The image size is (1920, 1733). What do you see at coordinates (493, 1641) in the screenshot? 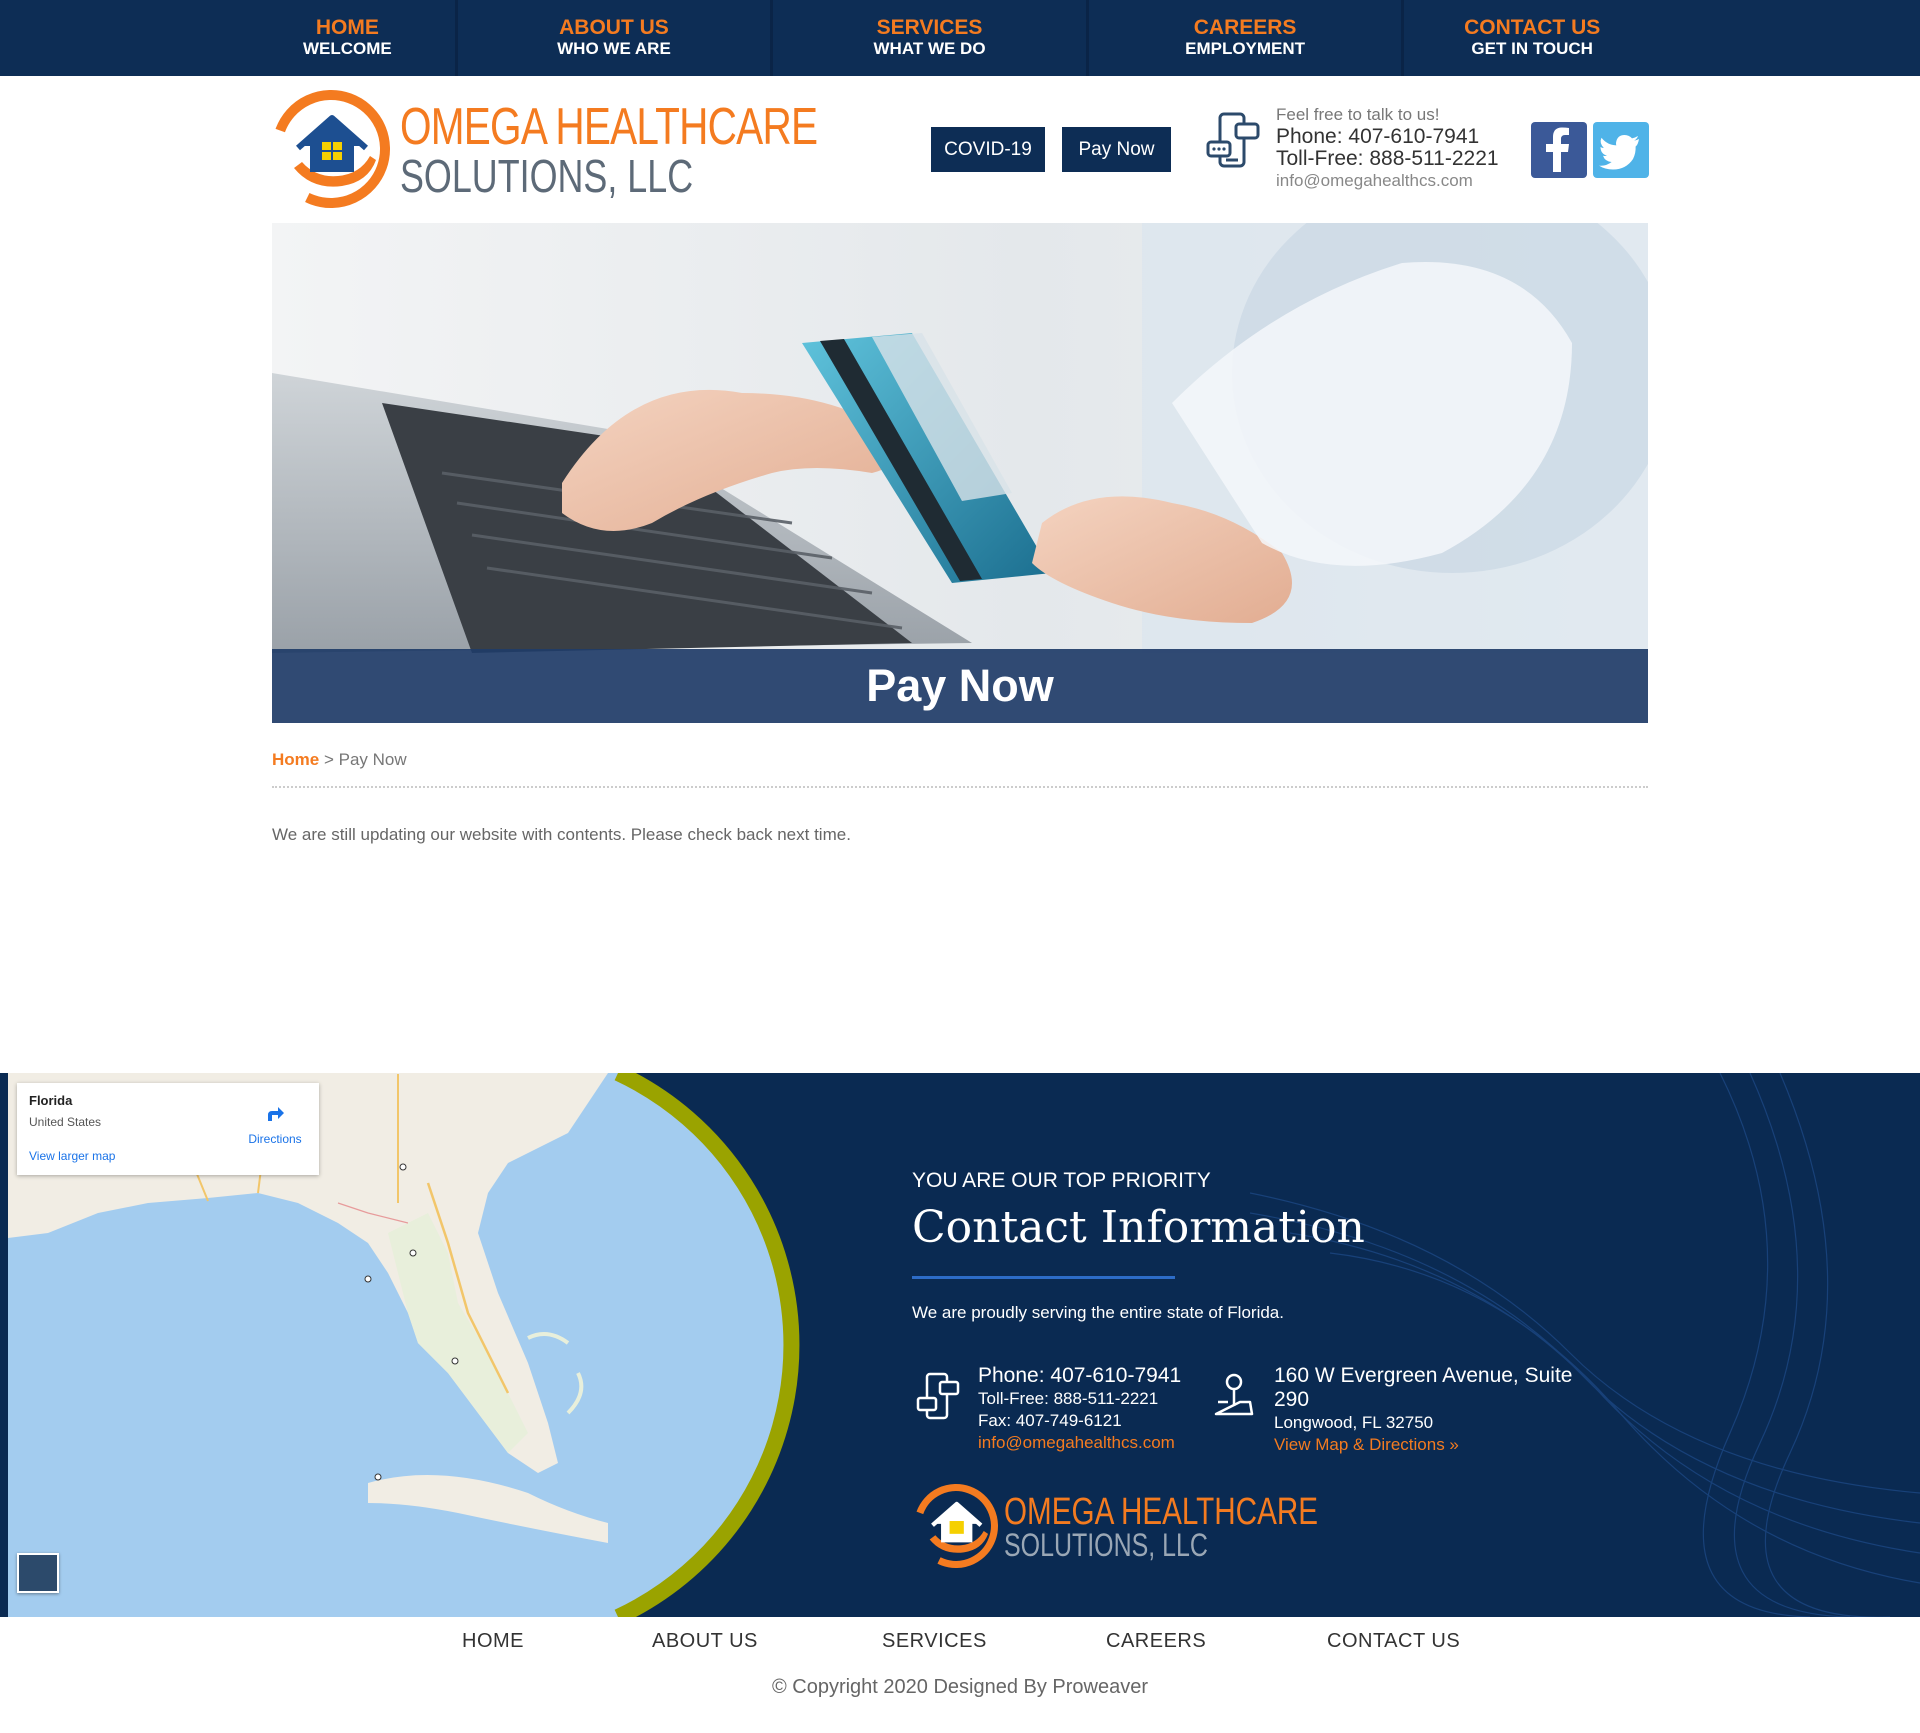
I see `bottom-nav-home: HOME` at bounding box center [493, 1641].